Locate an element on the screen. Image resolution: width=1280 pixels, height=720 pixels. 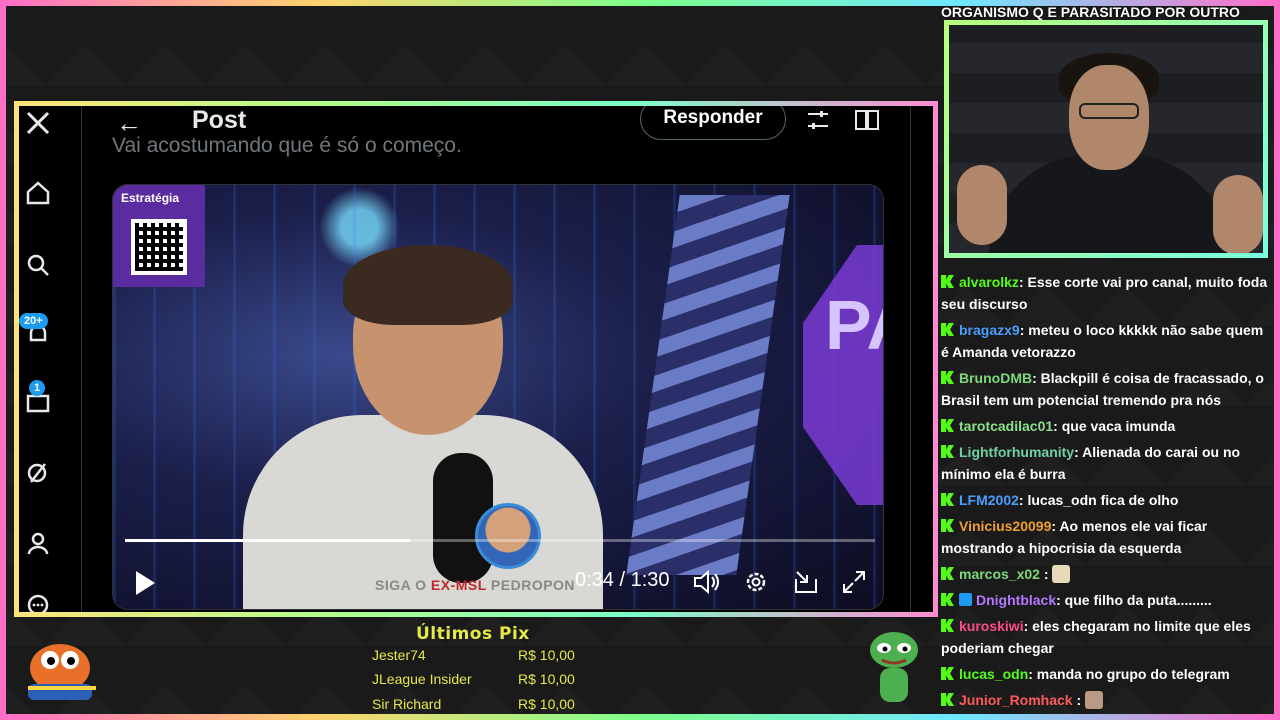
sponsor-qr: Estratégia is located at coordinates (159, 236).